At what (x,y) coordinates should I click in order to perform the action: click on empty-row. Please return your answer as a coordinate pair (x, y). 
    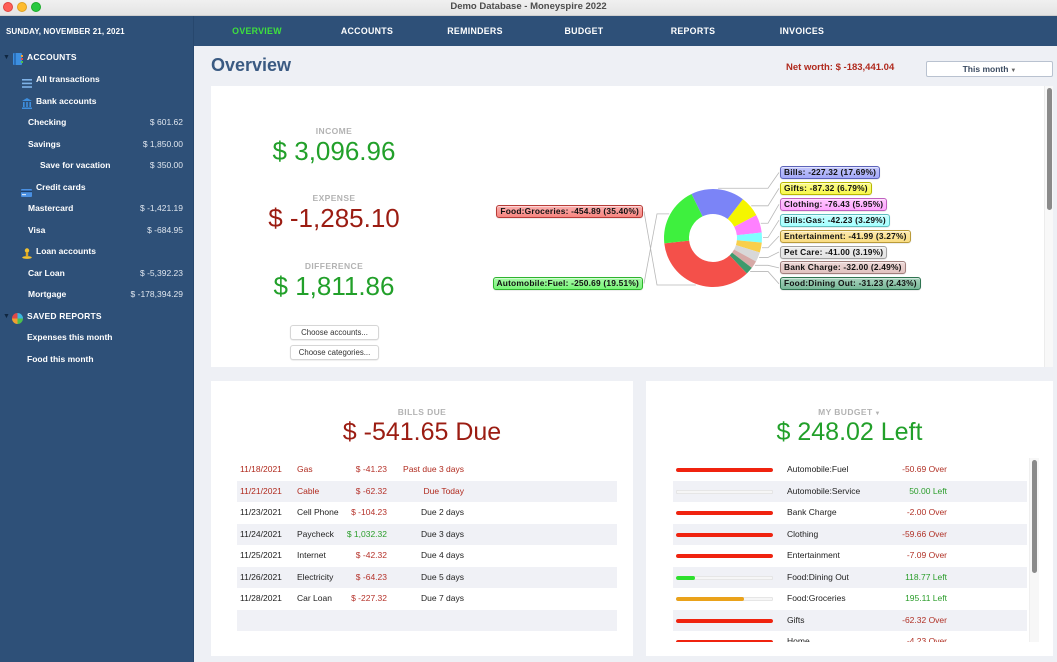
    Looking at the image, I should click on (427, 620).